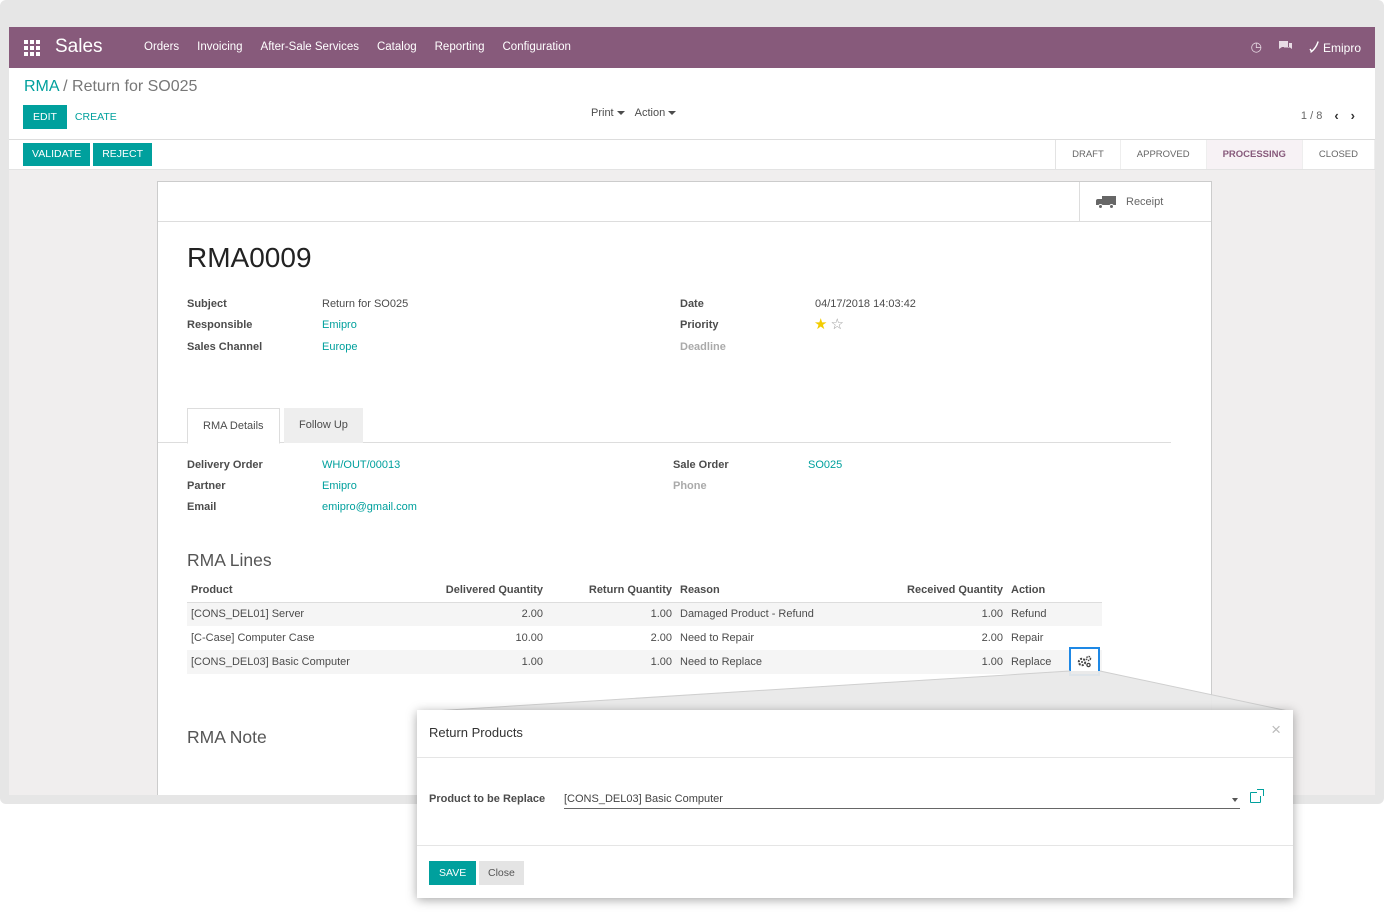  I want to click on stage-approved: Approved, so click(1164, 154).